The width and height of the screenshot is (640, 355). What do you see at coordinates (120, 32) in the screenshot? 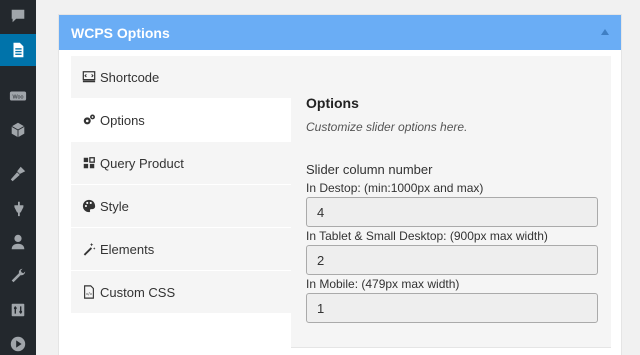
I see `metabox-title: WCPS Options` at bounding box center [120, 32].